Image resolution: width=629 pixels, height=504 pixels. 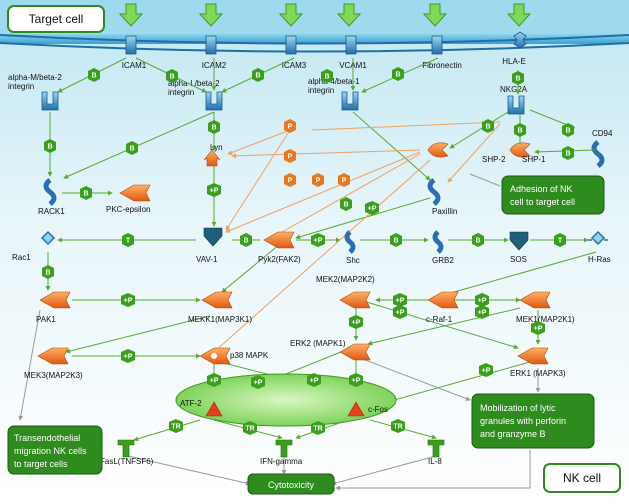 What do you see at coordinates (443, 260) in the screenshot?
I see `node-grb2: GRB2` at bounding box center [443, 260].